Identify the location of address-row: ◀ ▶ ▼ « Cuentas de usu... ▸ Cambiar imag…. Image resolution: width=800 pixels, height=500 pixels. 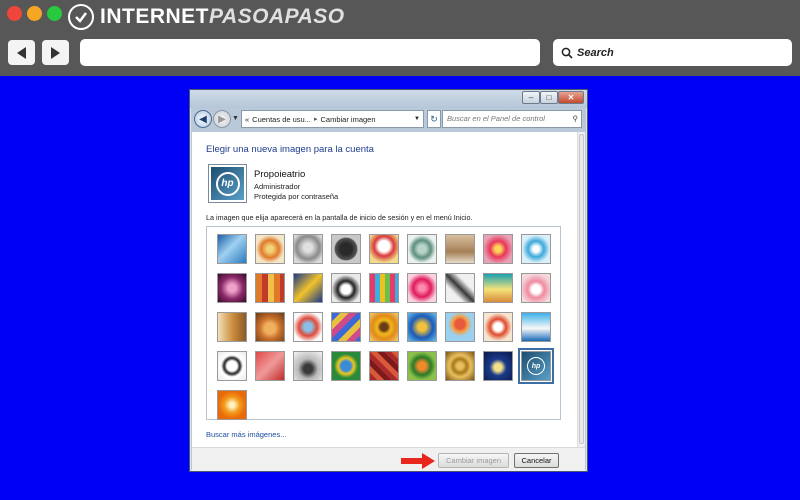
(388, 120).